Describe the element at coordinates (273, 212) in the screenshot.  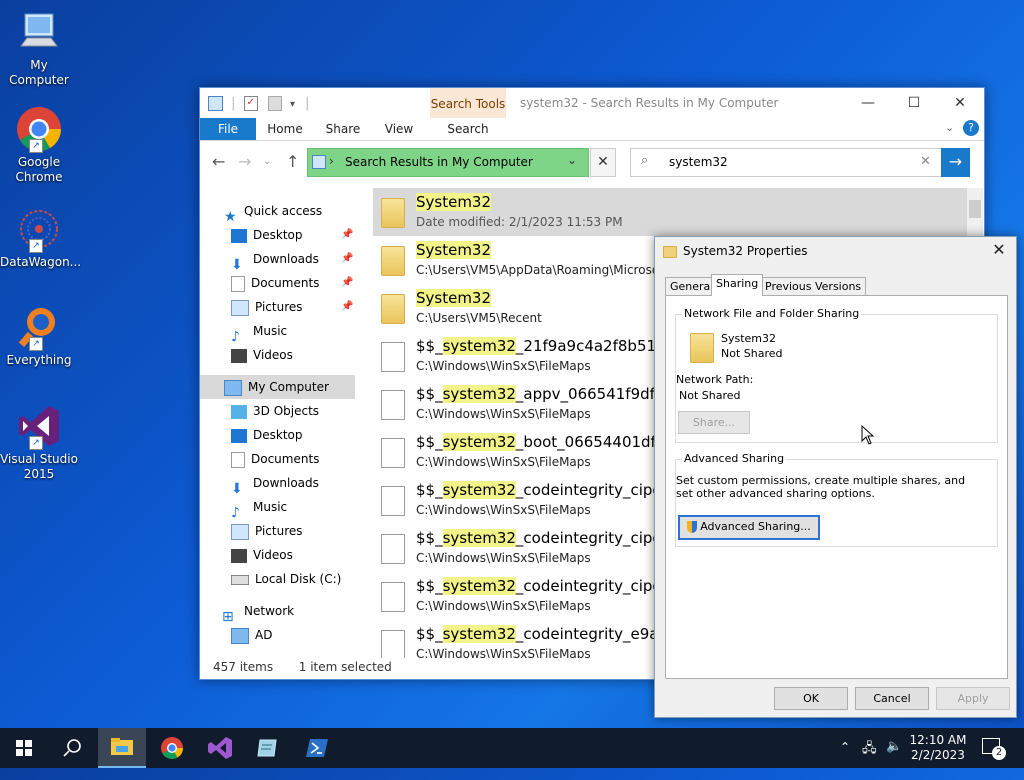
I see `nav-quick-access: ★ Quick access` at that location.